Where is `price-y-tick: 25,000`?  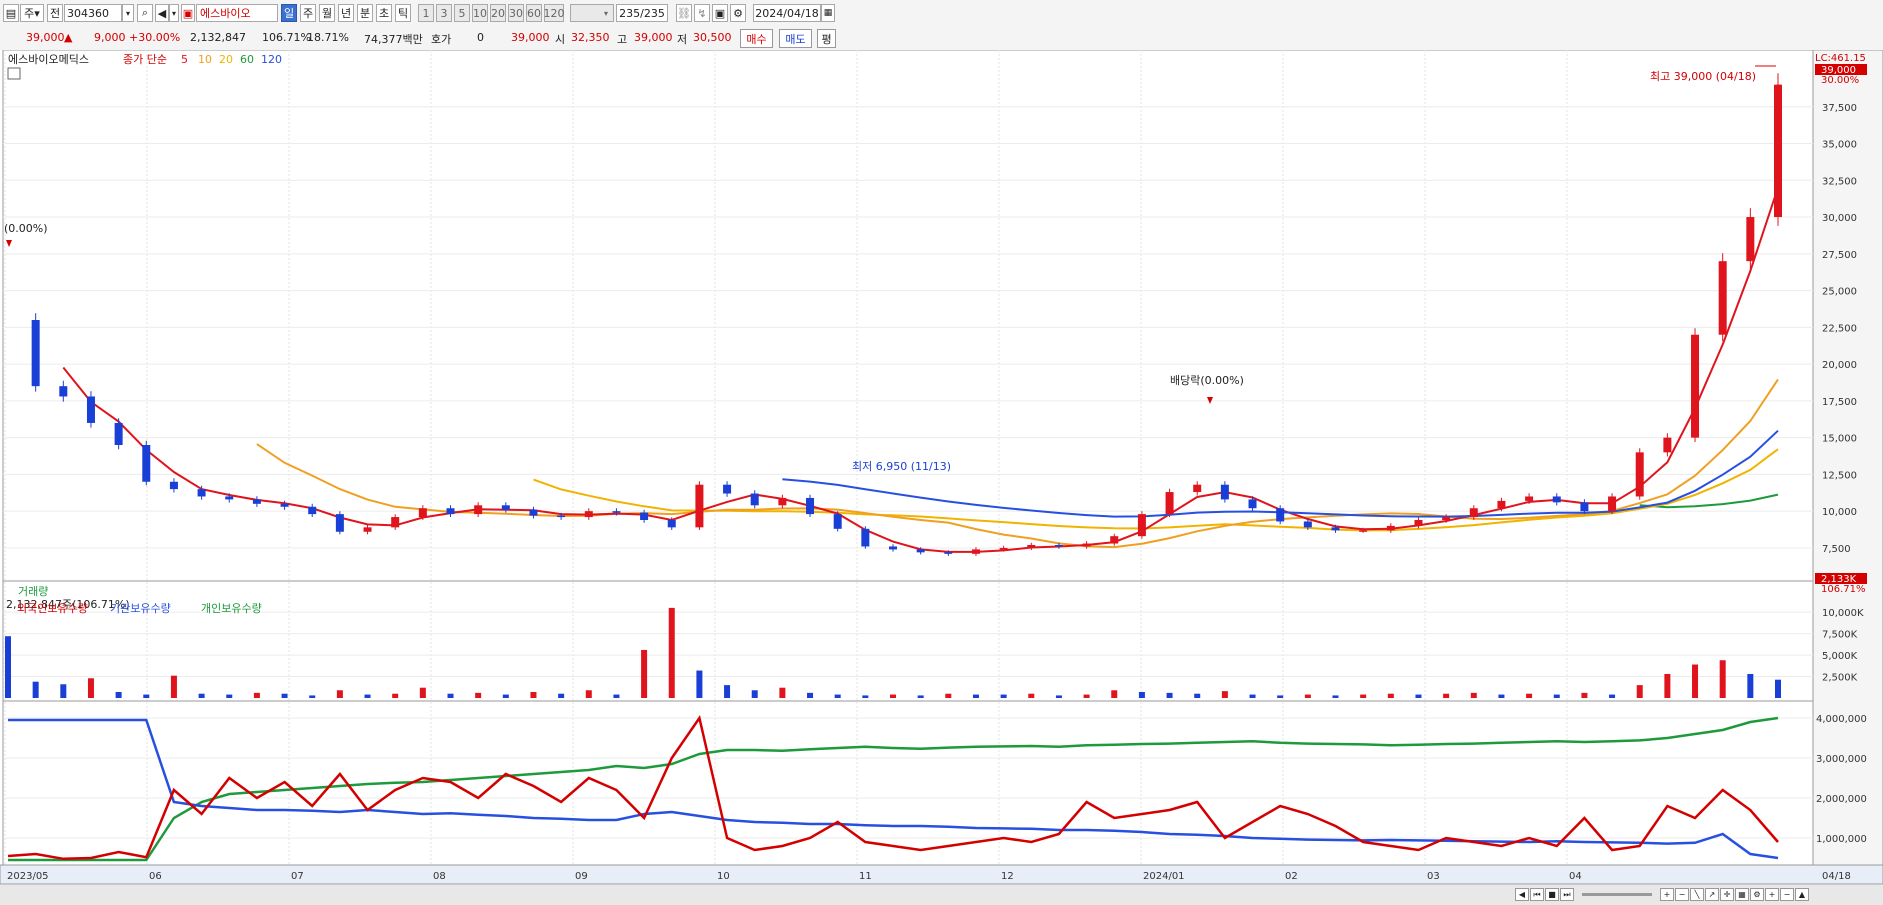
price-y-tick: 25,000 is located at coordinates (1839, 292).